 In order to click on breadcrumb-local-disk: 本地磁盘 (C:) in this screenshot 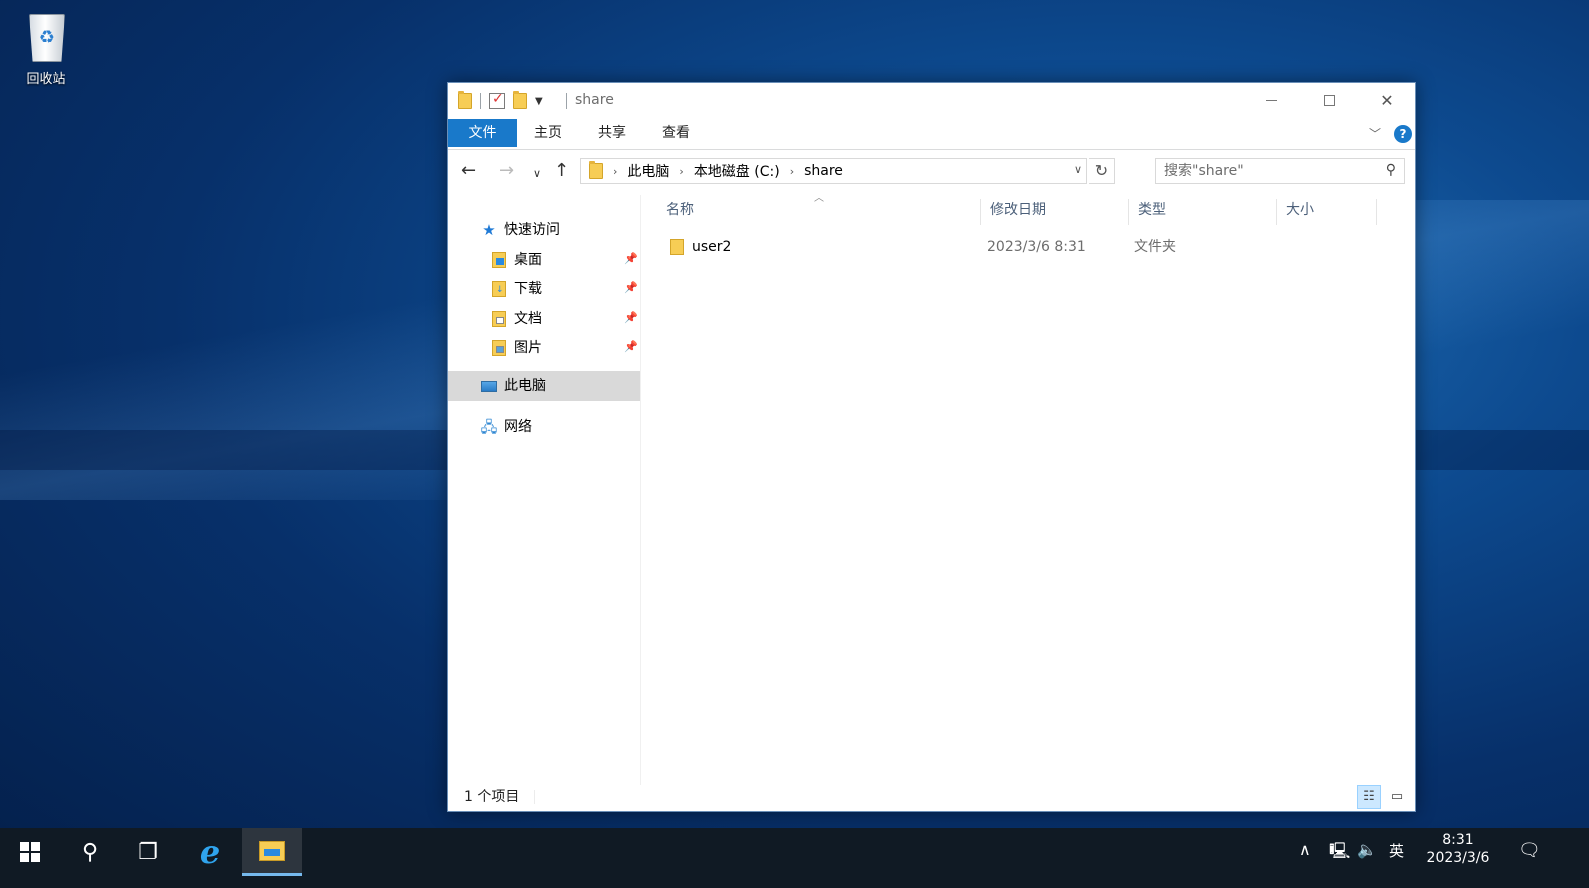, I will do `click(737, 171)`.